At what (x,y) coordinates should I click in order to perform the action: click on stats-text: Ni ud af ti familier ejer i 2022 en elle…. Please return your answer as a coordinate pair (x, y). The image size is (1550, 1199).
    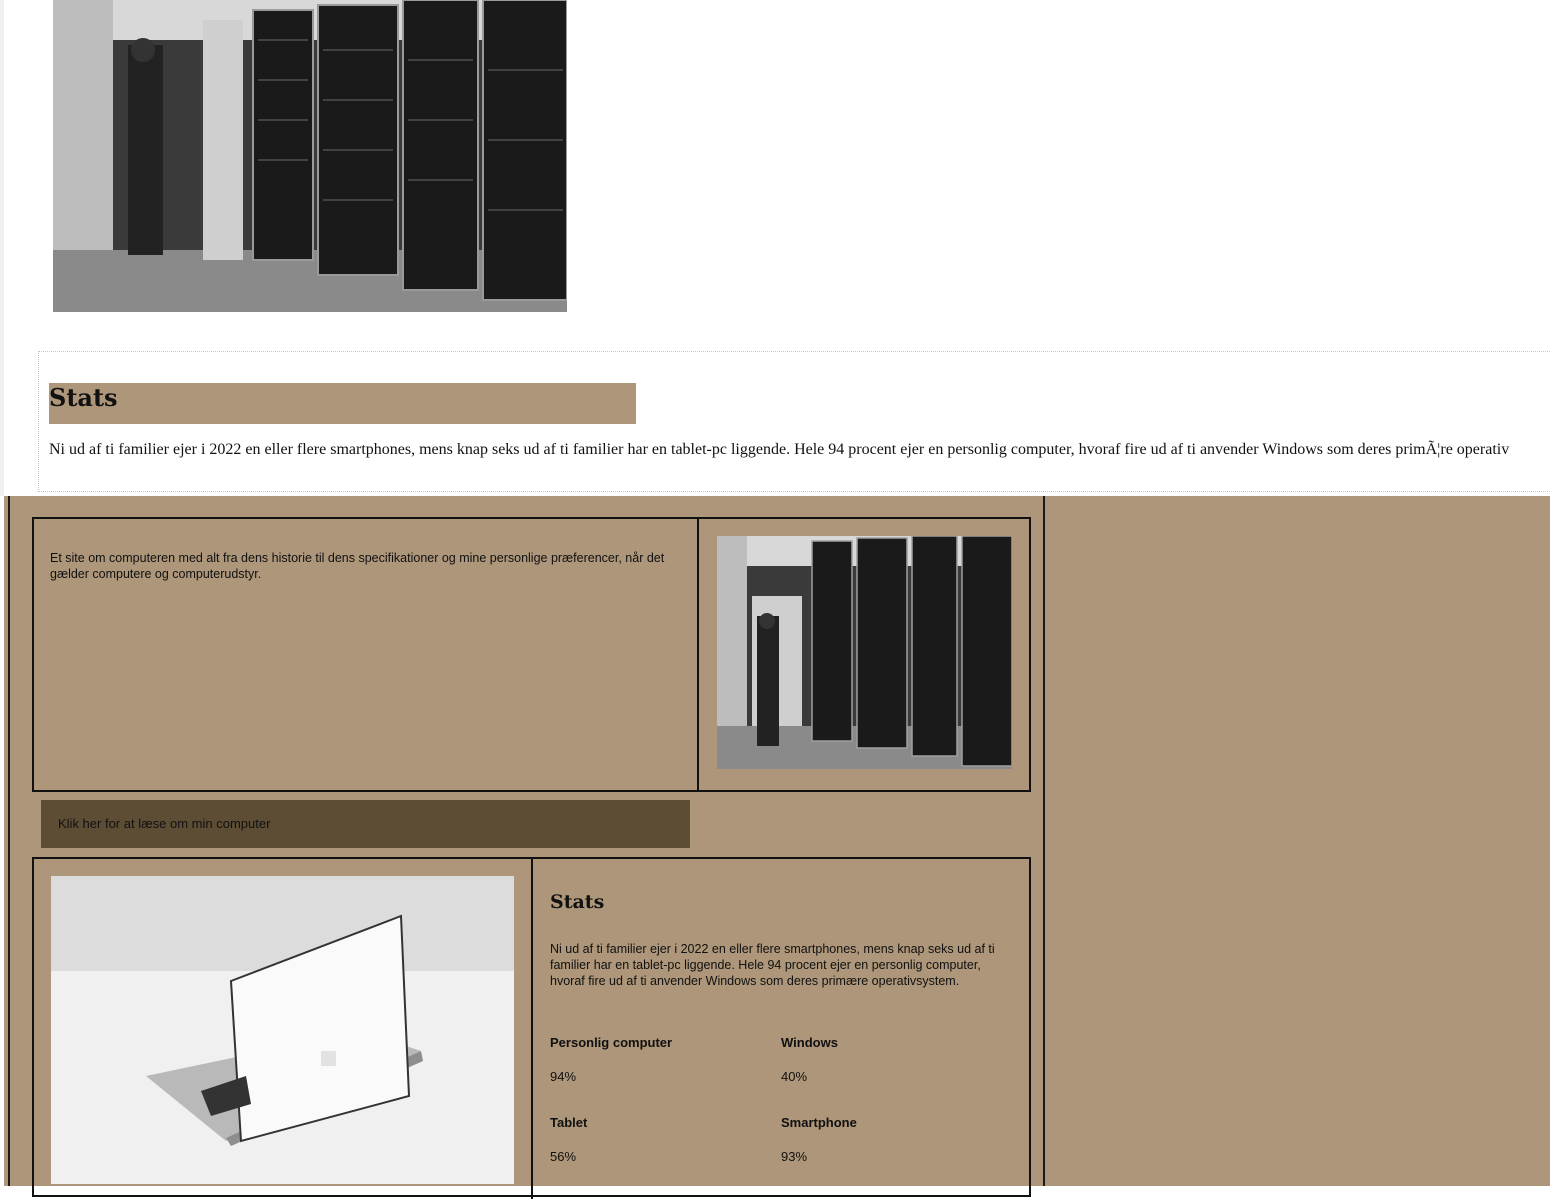
    Looking at the image, I should click on (772, 965).